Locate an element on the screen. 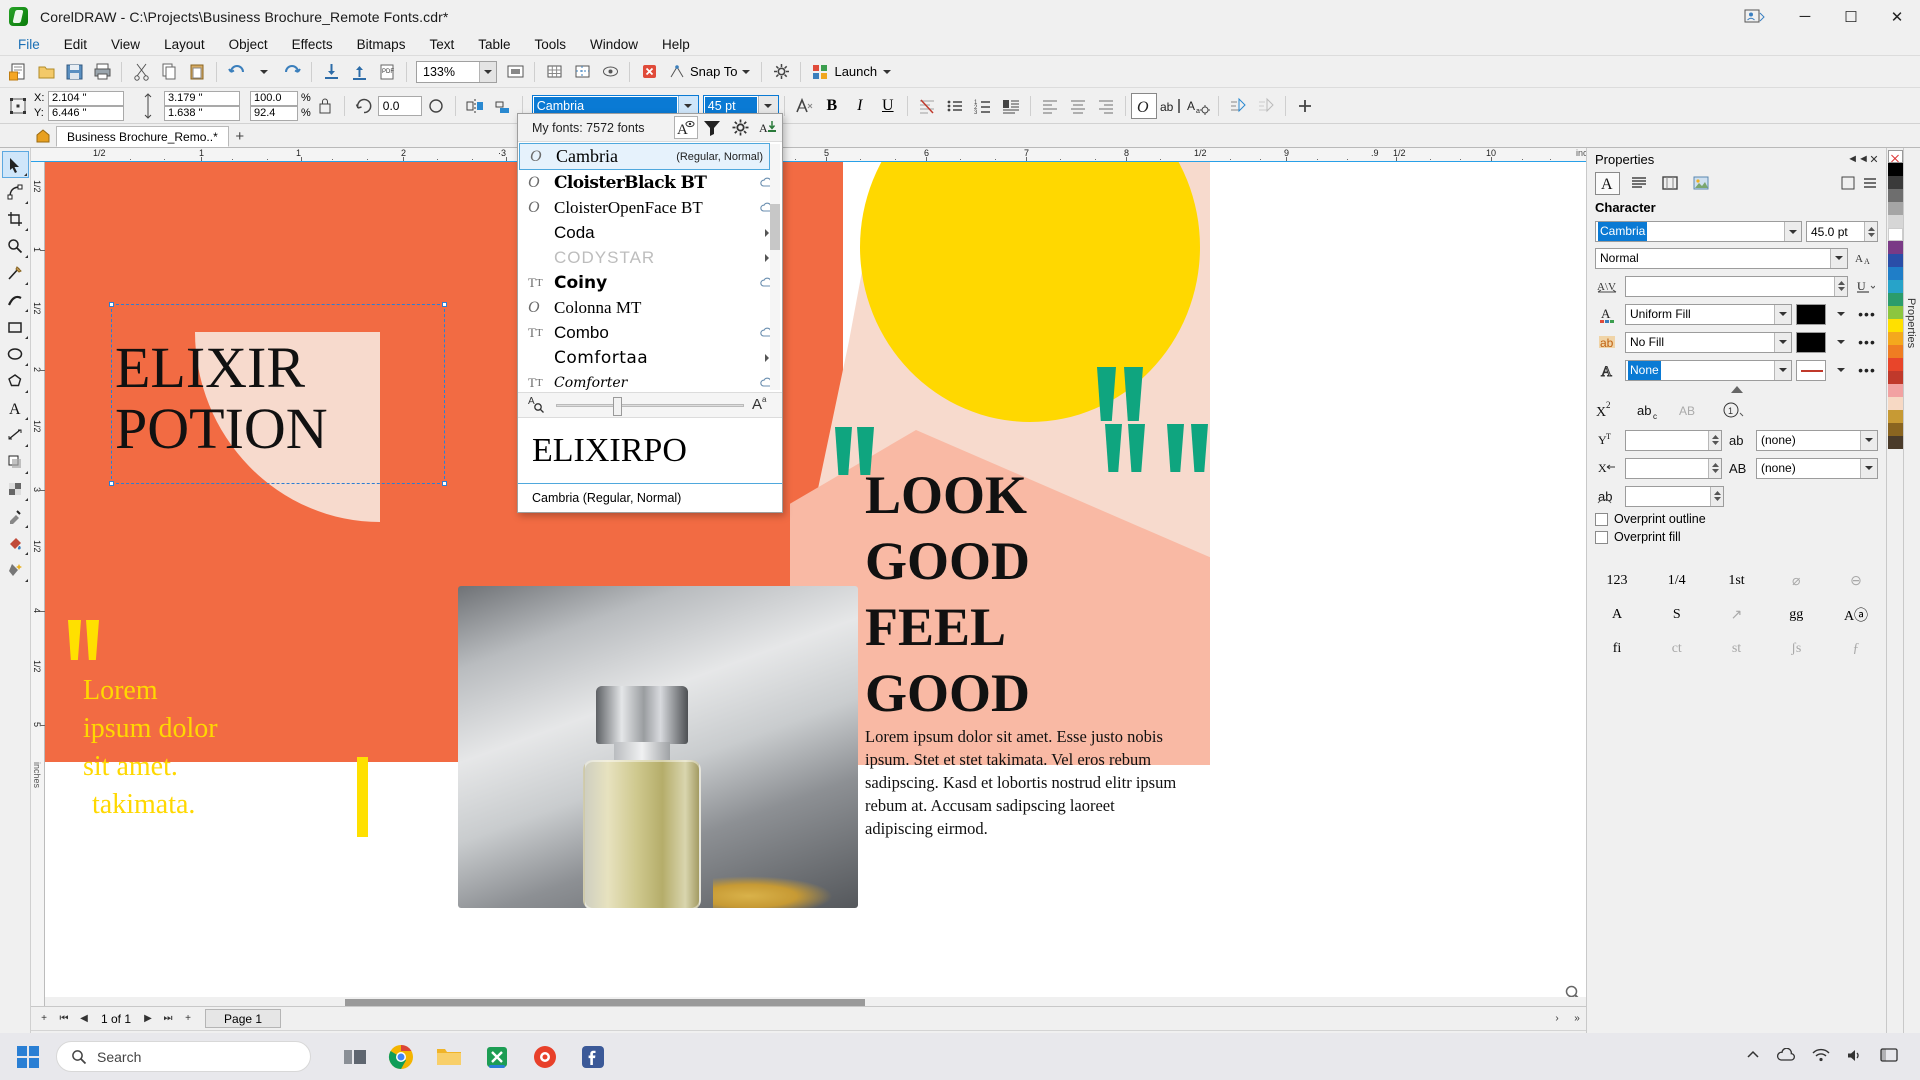  palette-cell-brown is located at coordinates (1895, 429).